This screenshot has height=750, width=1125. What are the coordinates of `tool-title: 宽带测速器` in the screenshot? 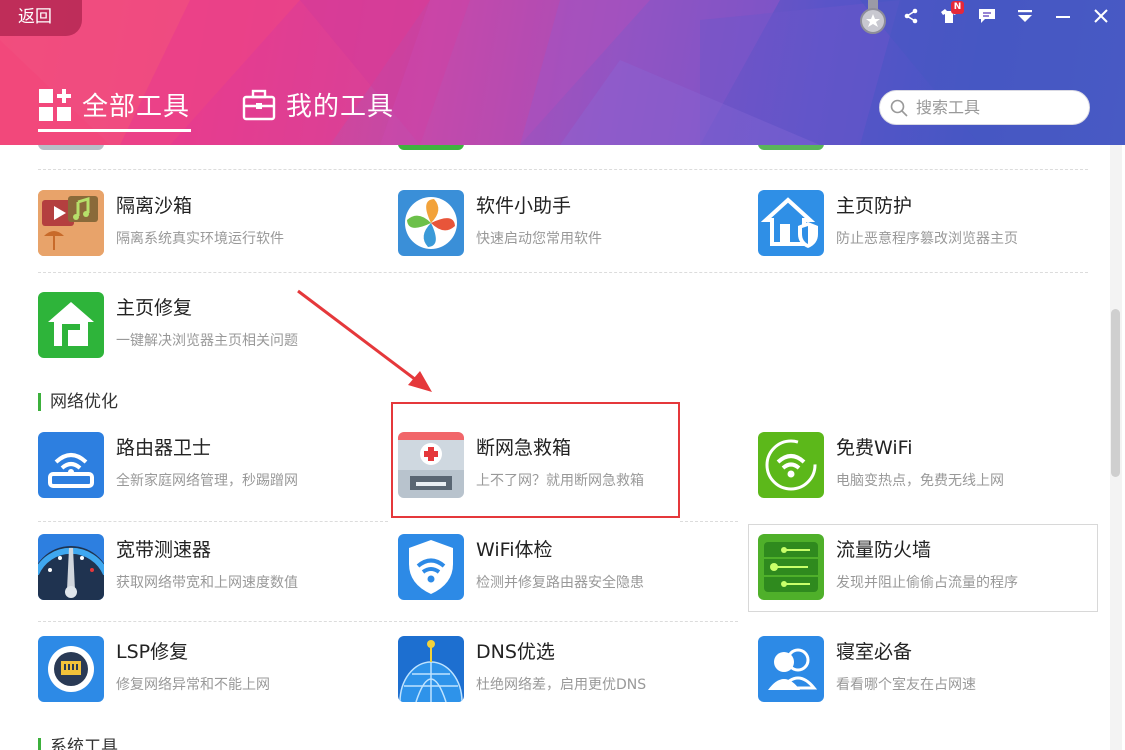 It's located at (164, 550).